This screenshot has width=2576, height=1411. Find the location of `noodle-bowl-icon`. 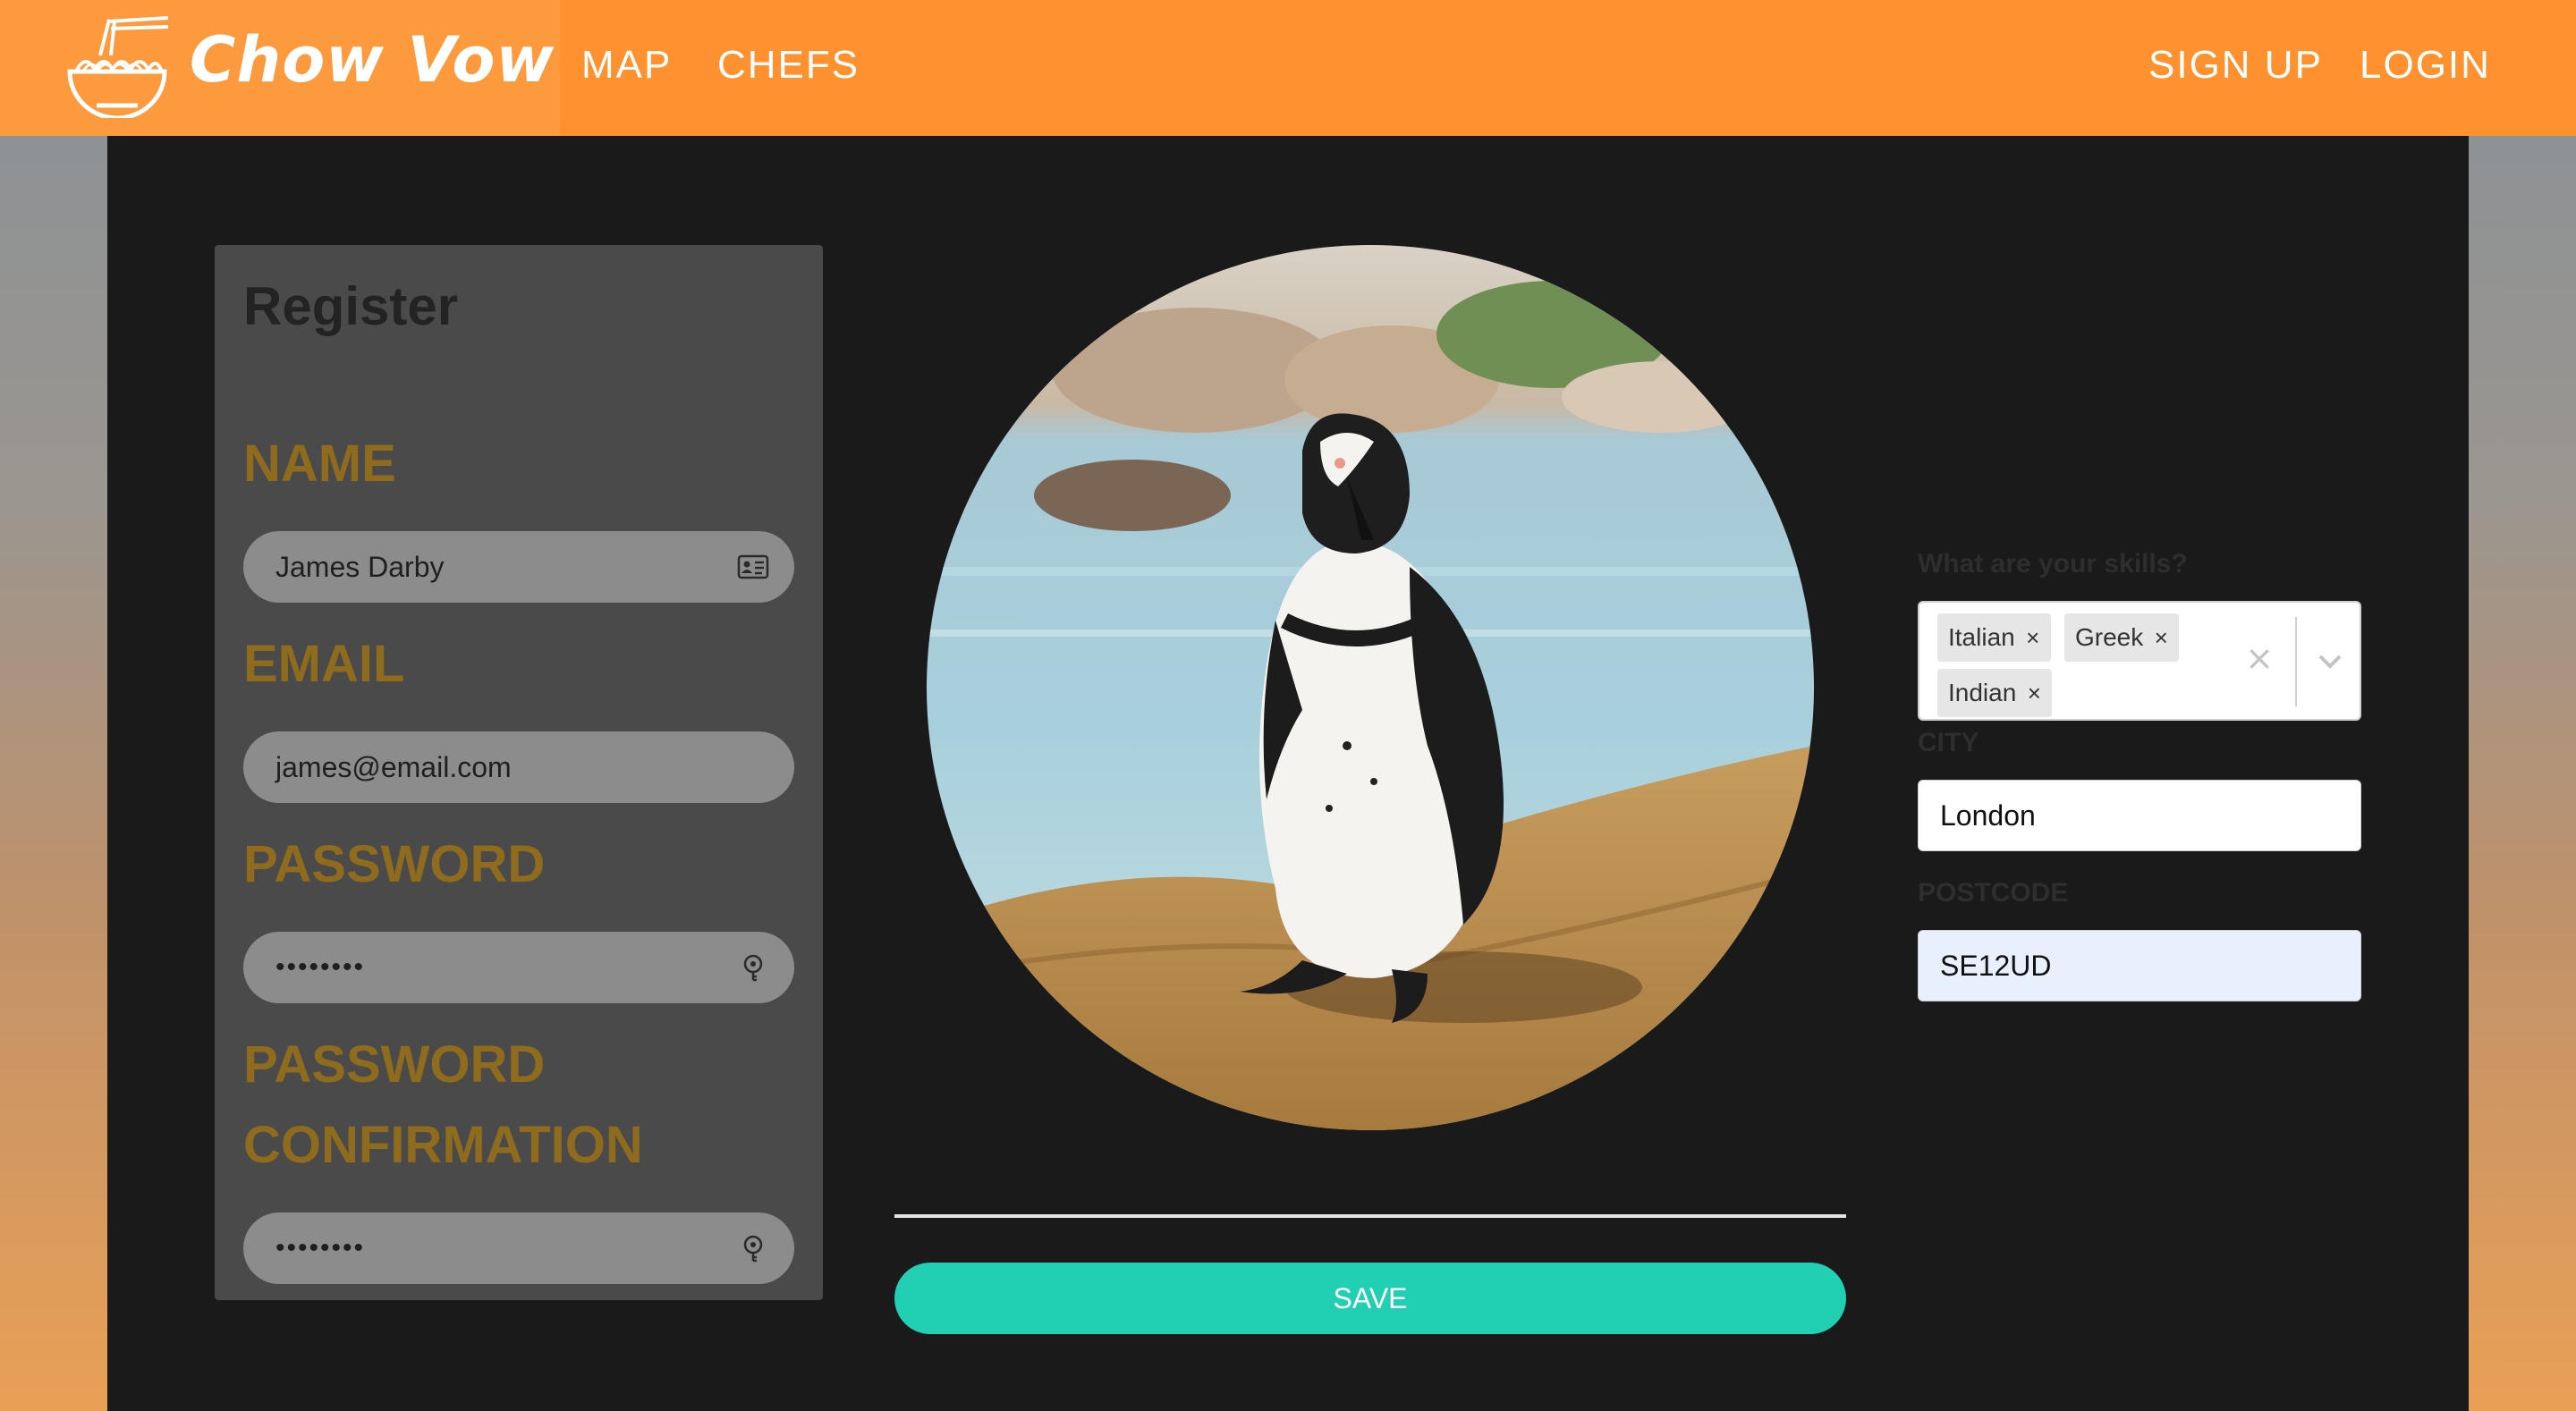

noodle-bowl-icon is located at coordinates (118, 67).